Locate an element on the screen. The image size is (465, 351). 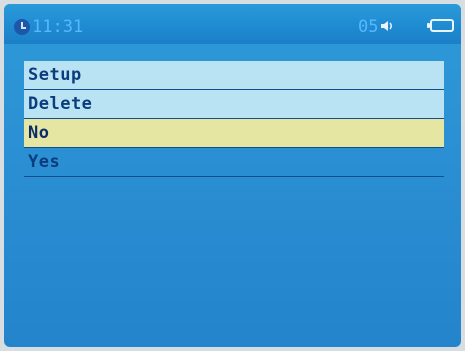
clock-time: 11:31 is located at coordinates (58, 27).